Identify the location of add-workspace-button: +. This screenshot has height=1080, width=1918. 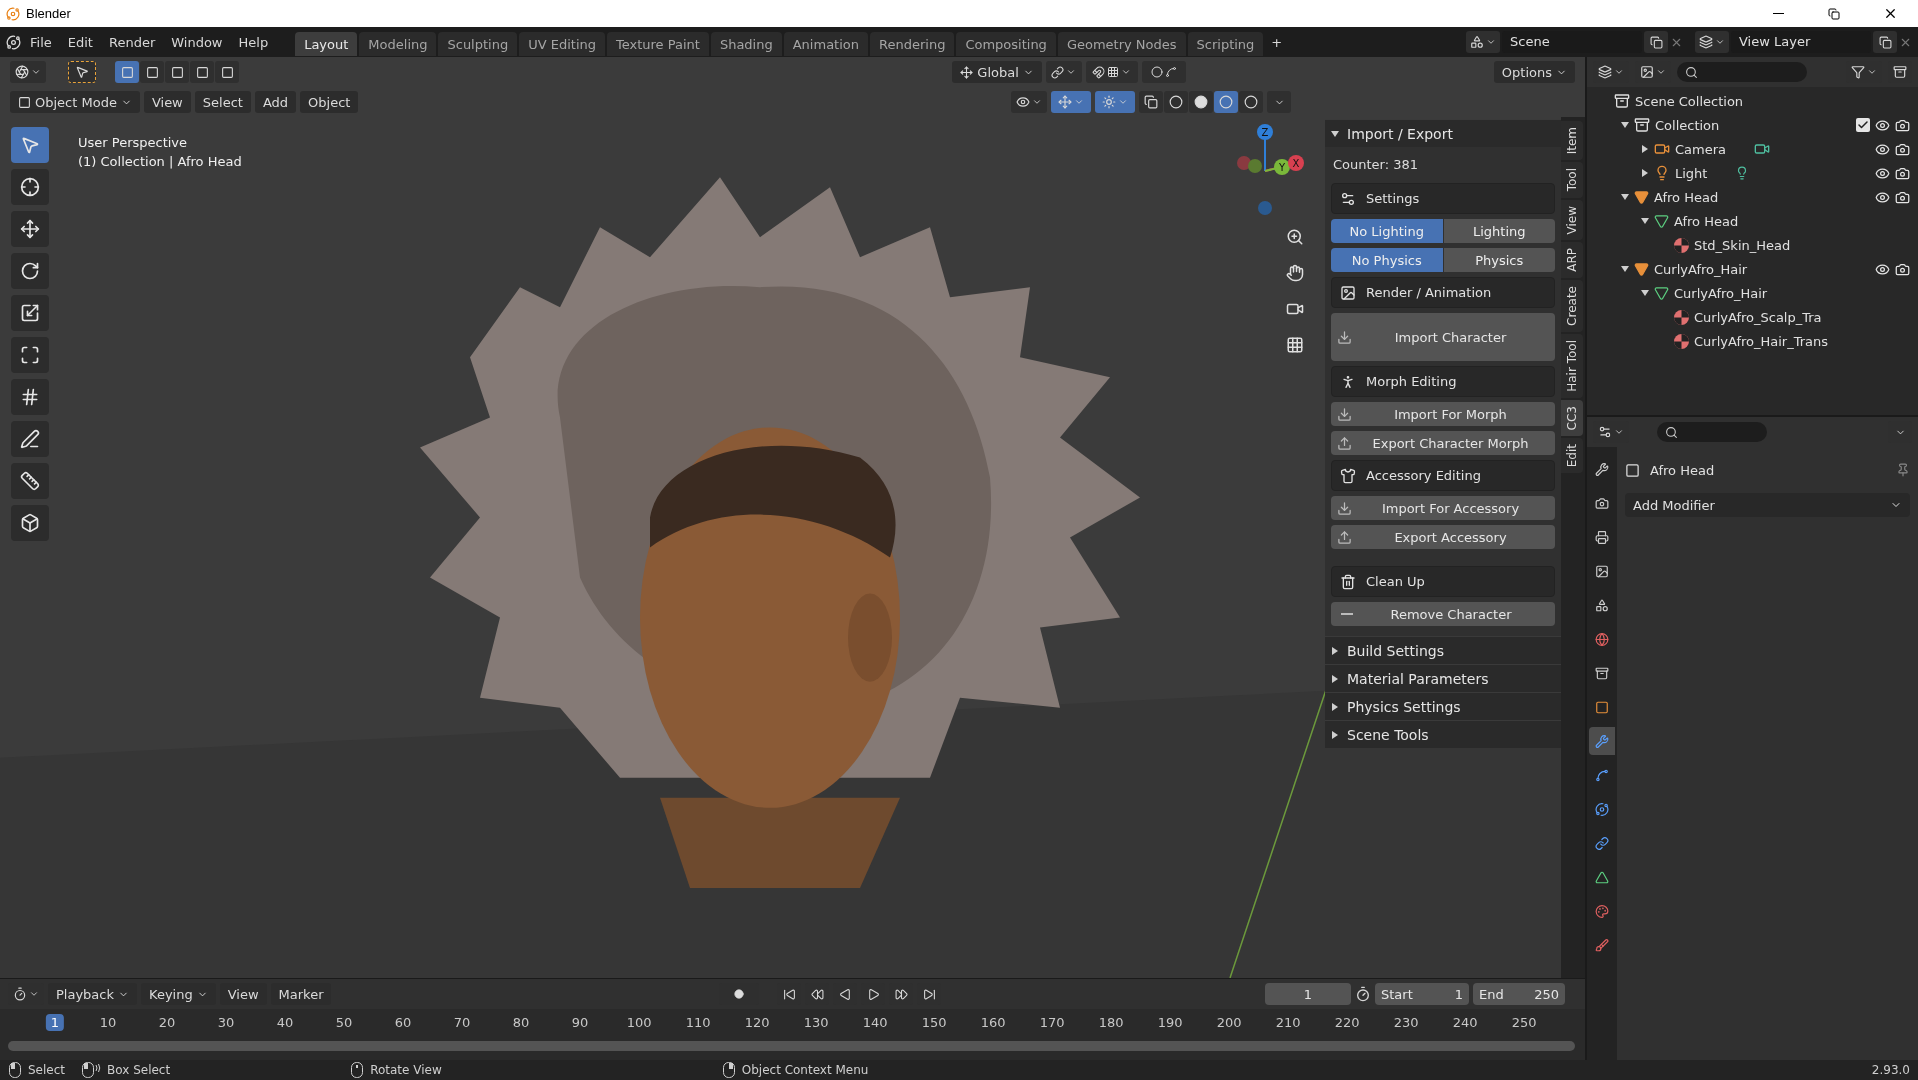
(1277, 42).